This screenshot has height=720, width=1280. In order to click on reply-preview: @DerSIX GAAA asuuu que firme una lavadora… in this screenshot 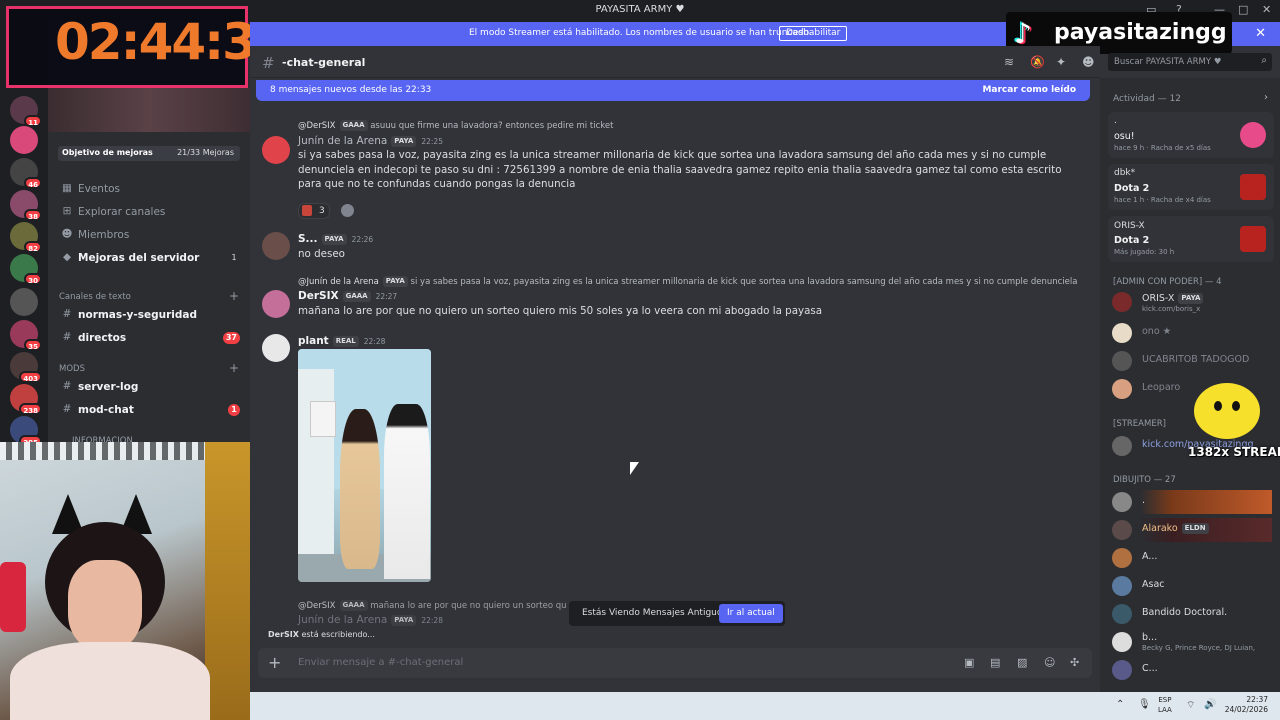, I will do `click(688, 125)`.